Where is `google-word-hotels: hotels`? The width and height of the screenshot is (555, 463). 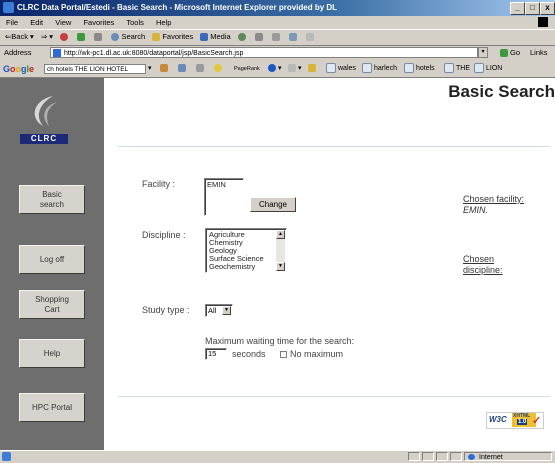 google-word-hotels: hotels is located at coordinates (419, 69).